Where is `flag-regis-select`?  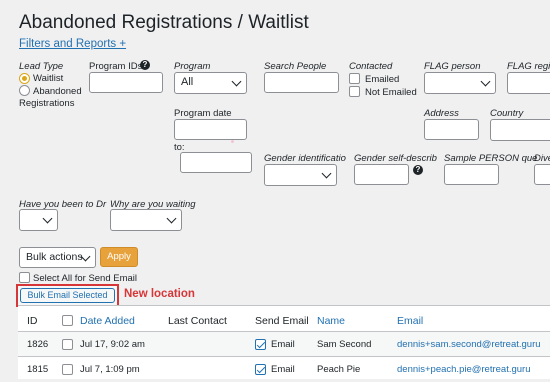 flag-regis-select is located at coordinates (528, 83).